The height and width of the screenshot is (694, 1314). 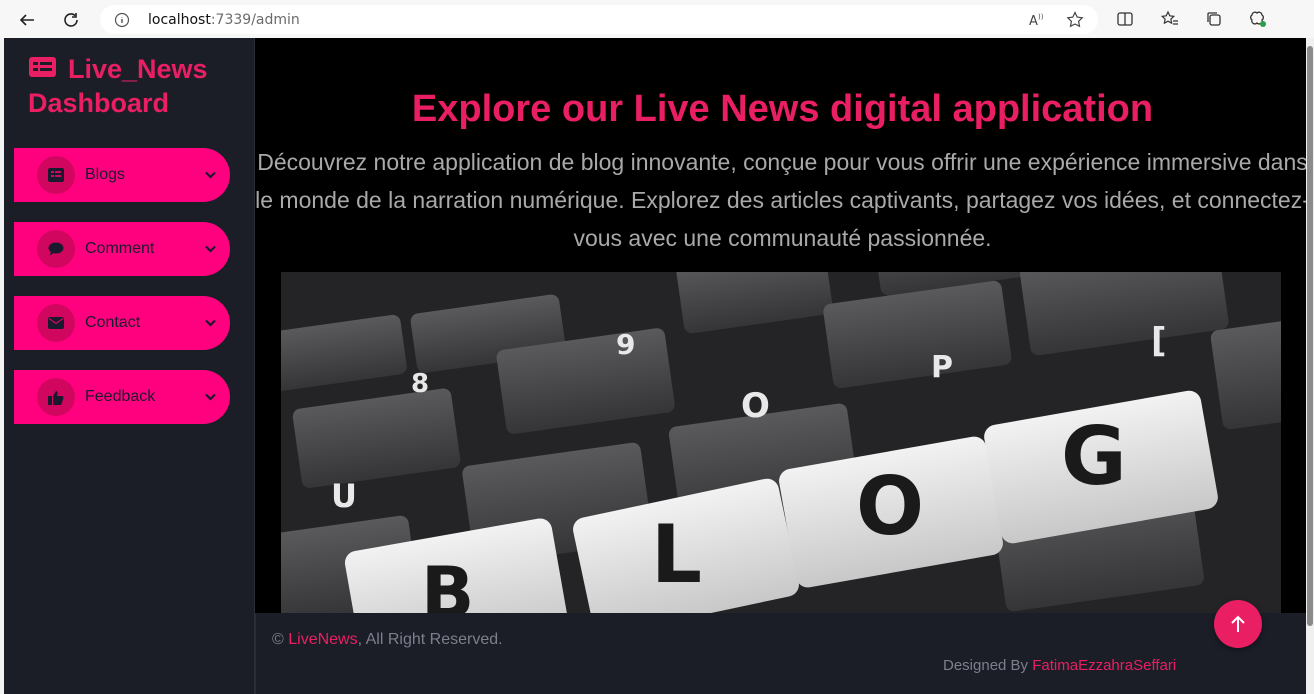 What do you see at coordinates (1125, 19) in the screenshot?
I see `split-screen-icon` at bounding box center [1125, 19].